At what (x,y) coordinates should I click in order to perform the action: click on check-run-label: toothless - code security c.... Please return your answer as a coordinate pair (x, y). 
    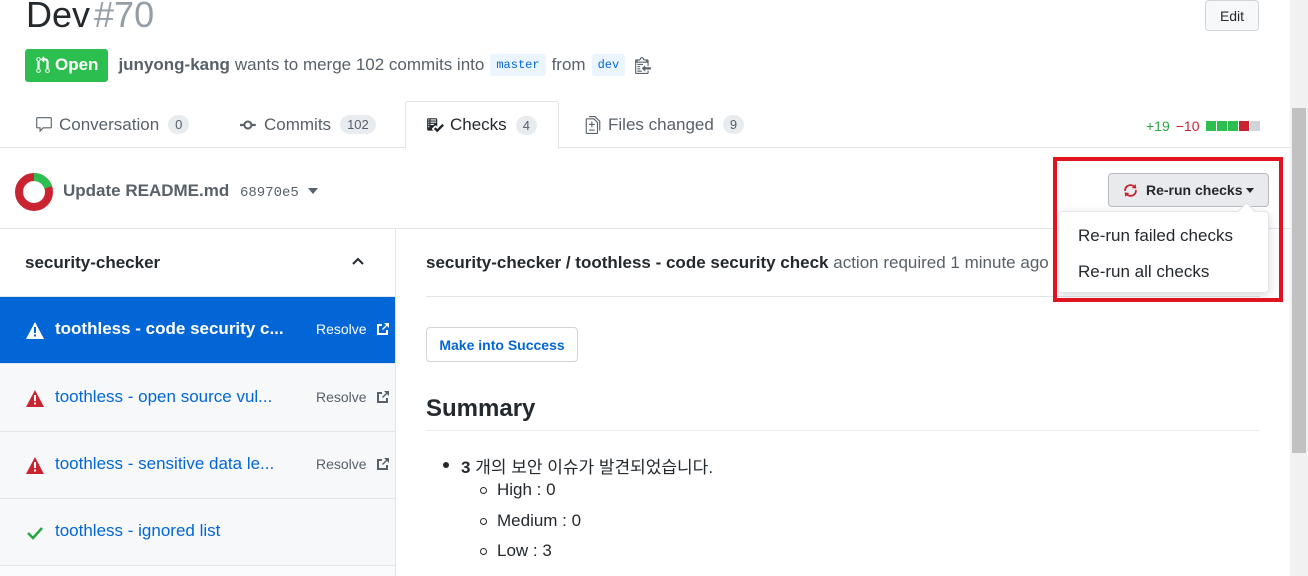
    Looking at the image, I should click on (169, 328).